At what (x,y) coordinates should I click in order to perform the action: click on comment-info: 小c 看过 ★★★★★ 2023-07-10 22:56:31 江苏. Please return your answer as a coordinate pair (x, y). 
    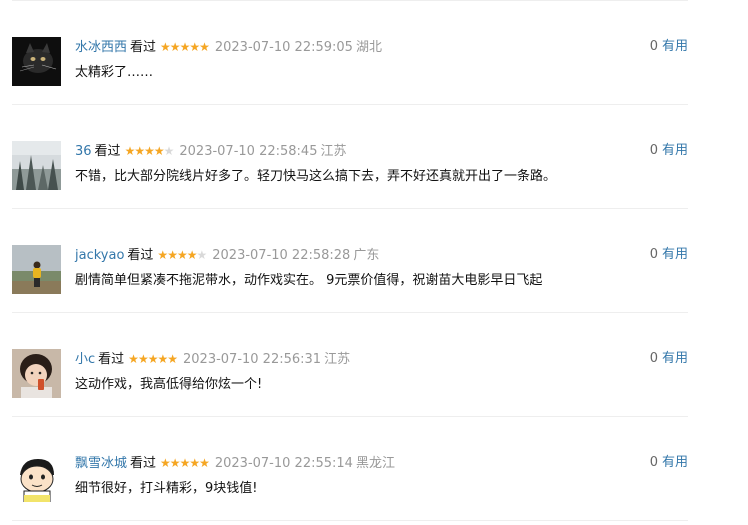
    Looking at the image, I should click on (212, 359).